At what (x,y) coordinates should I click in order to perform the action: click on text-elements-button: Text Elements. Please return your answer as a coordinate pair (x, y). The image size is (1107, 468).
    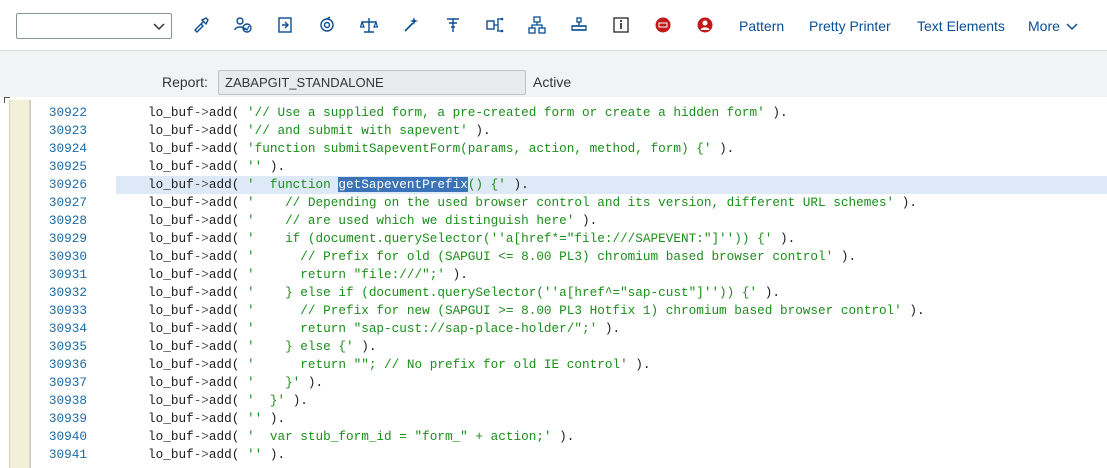
    Looking at the image, I should click on (961, 26).